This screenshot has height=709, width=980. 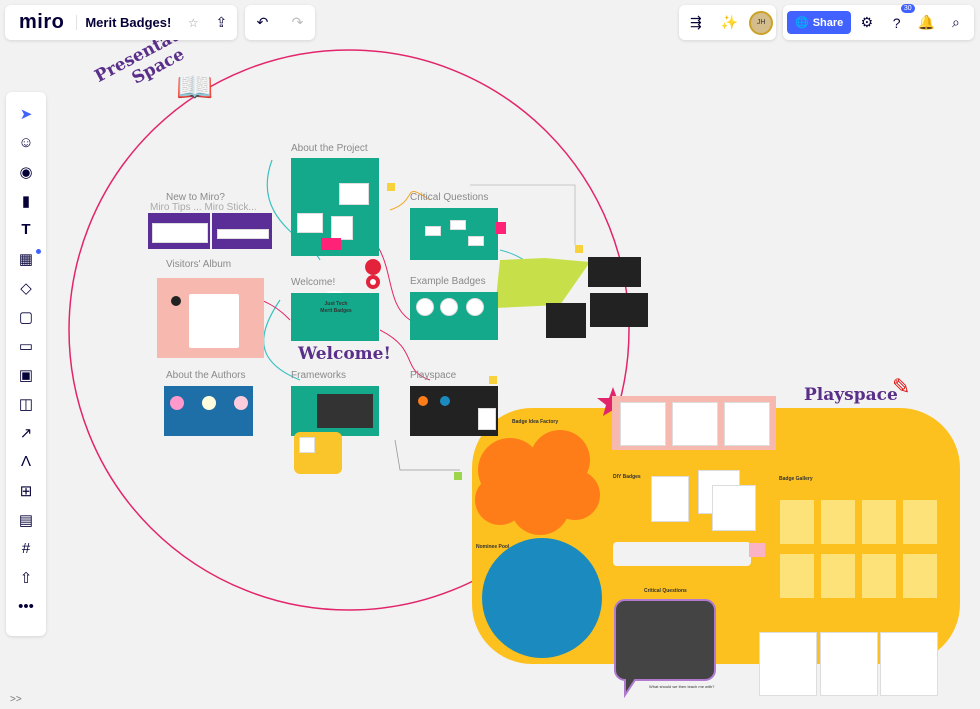 I want to click on collab-bar: ⇶ ✨ JH, so click(x=727, y=22).